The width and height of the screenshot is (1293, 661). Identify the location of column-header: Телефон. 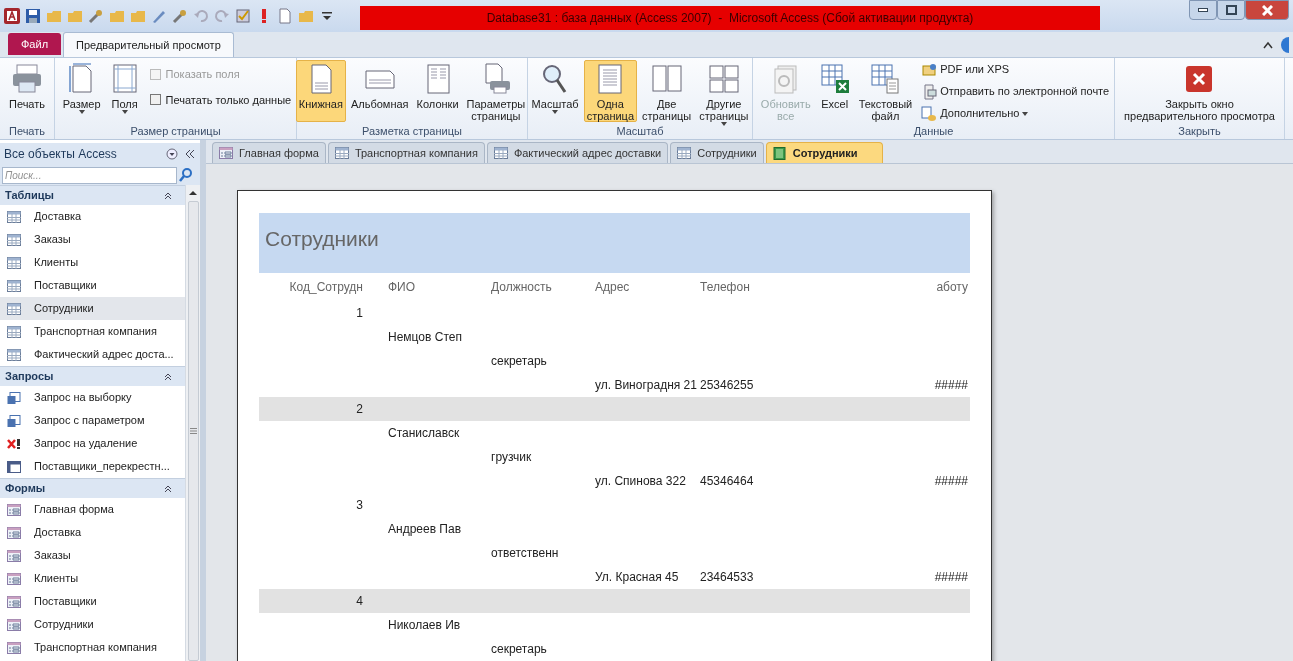
(725, 287).